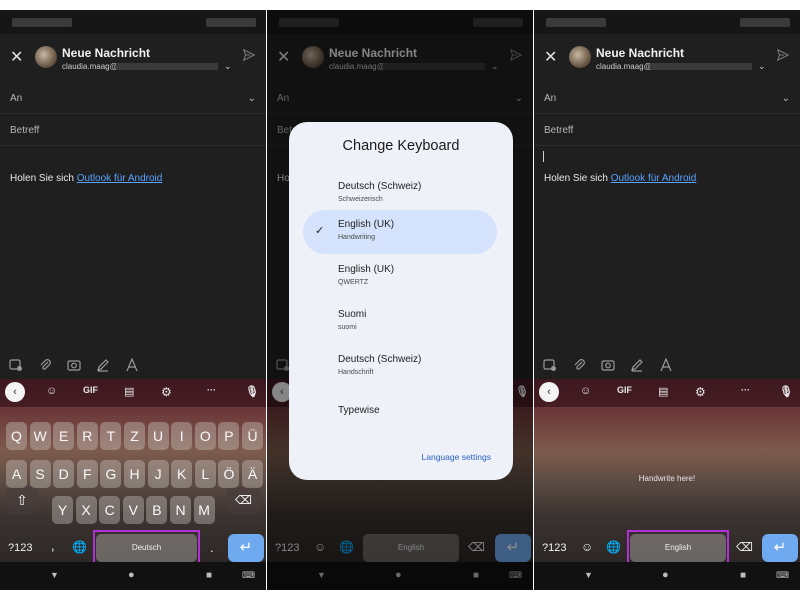 Image resolution: width=800 pixels, height=600 pixels. I want to click on letter-key: U, so click(158, 436).